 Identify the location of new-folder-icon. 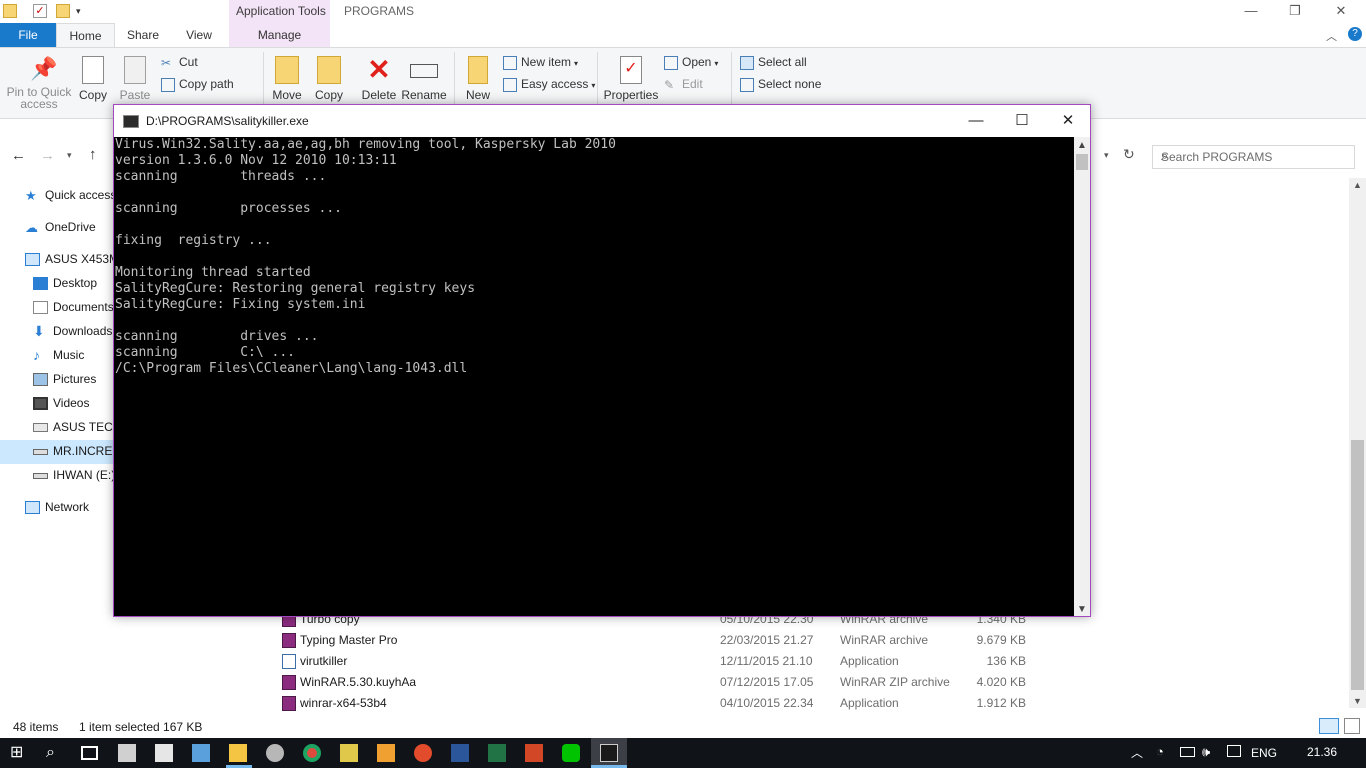
(63, 11).